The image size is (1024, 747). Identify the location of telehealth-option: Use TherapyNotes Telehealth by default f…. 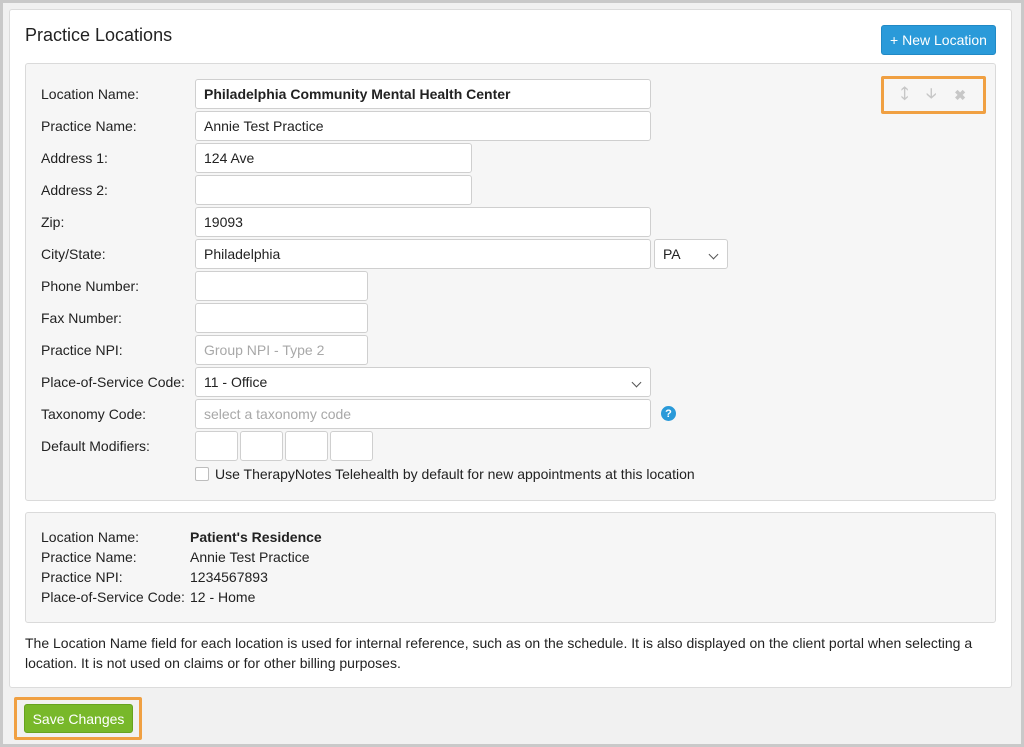
(445, 474).